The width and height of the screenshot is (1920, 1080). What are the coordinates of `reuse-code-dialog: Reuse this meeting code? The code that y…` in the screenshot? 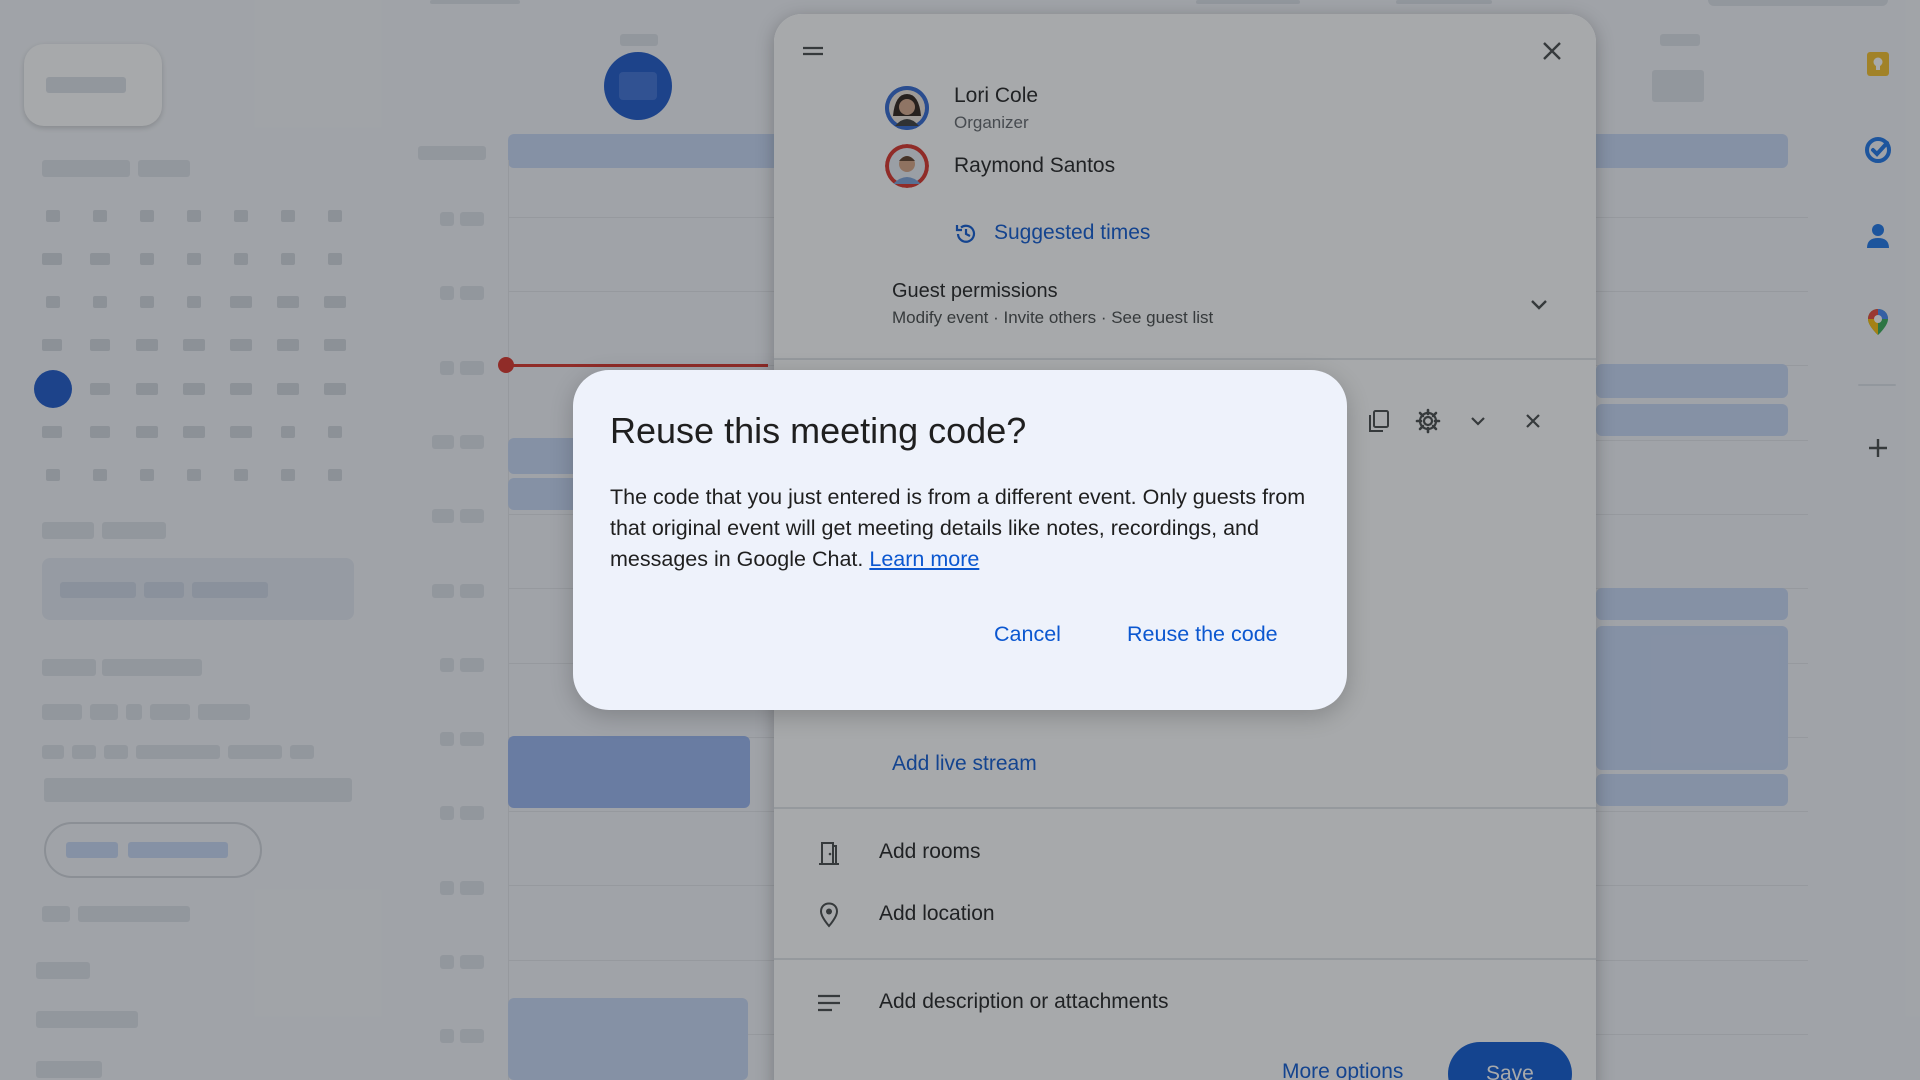 It's located at (960, 540).